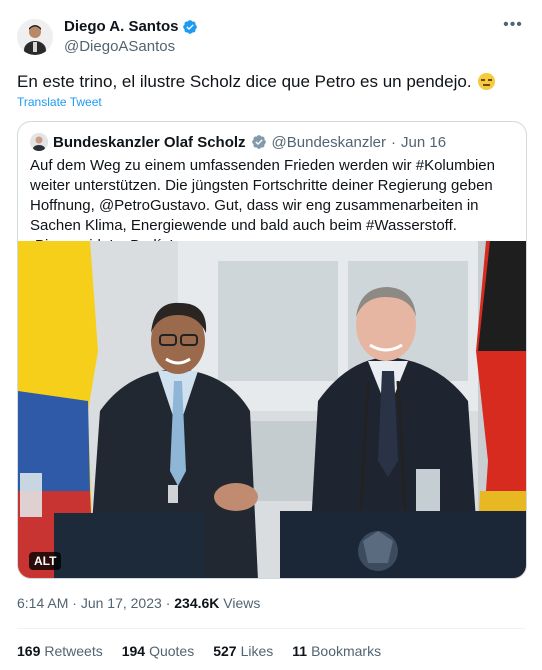 The height and width of the screenshot is (670, 542). Describe the element at coordinates (121, 603) in the screenshot. I see `tweet-date: Jun 17, 2023` at that location.